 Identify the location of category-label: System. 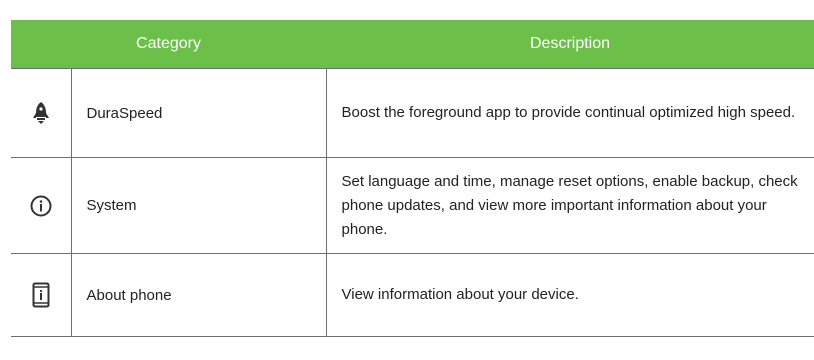
(198, 205).